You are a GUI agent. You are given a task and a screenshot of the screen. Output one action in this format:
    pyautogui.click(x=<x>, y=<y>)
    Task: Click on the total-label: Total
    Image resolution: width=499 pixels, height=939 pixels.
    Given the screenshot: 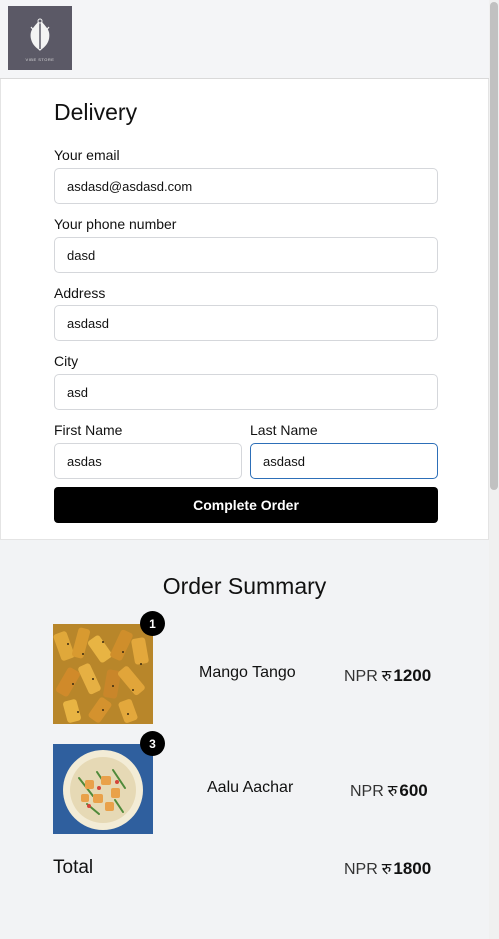 What is the action you would take?
    pyautogui.click(x=73, y=867)
    